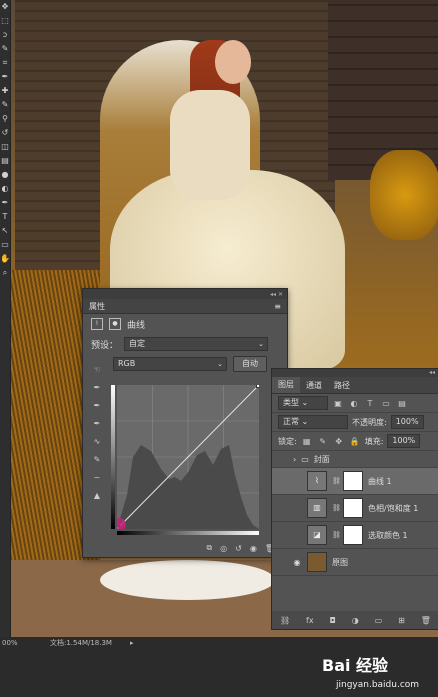  What do you see at coordinates (5, 203) in the screenshot?
I see `pen-icon: ✒` at bounding box center [5, 203].